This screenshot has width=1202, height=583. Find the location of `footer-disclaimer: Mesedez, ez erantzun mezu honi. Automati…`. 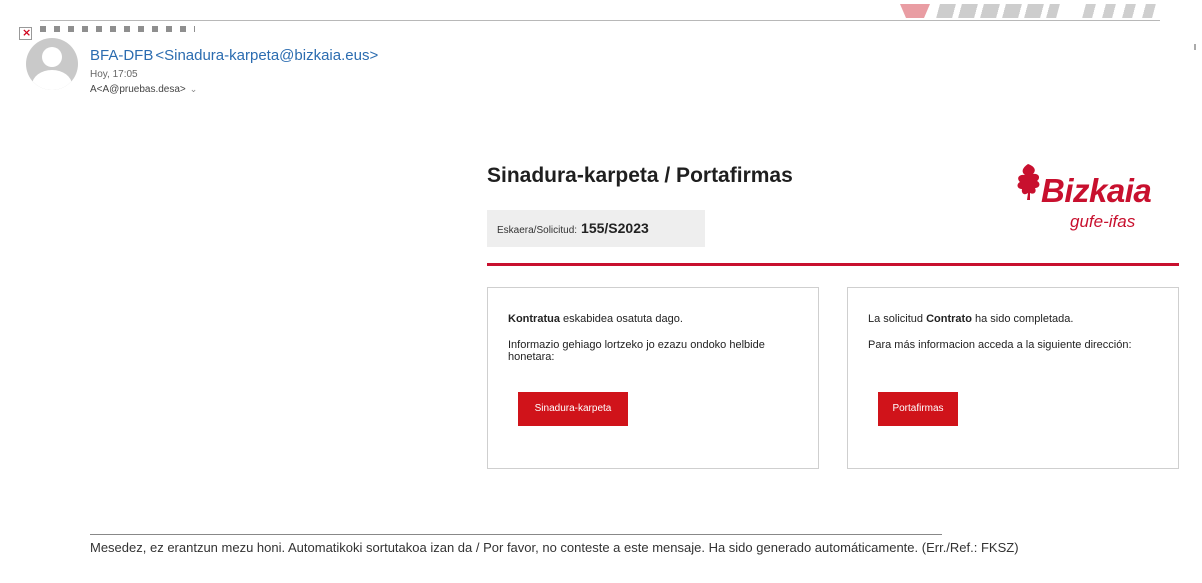

footer-disclaimer: Mesedez, ez erantzun mezu honi. Automati… is located at coordinates (554, 547).